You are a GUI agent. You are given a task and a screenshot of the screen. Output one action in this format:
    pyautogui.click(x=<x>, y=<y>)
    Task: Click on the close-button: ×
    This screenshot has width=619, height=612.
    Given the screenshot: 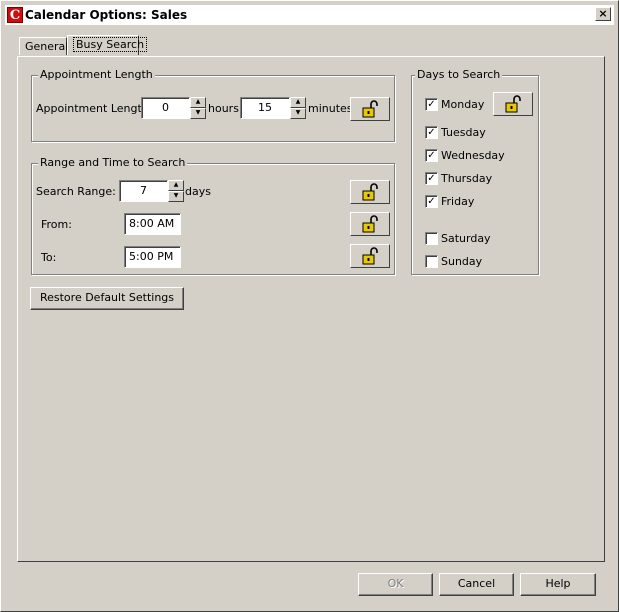 What is the action you would take?
    pyautogui.click(x=603, y=14)
    